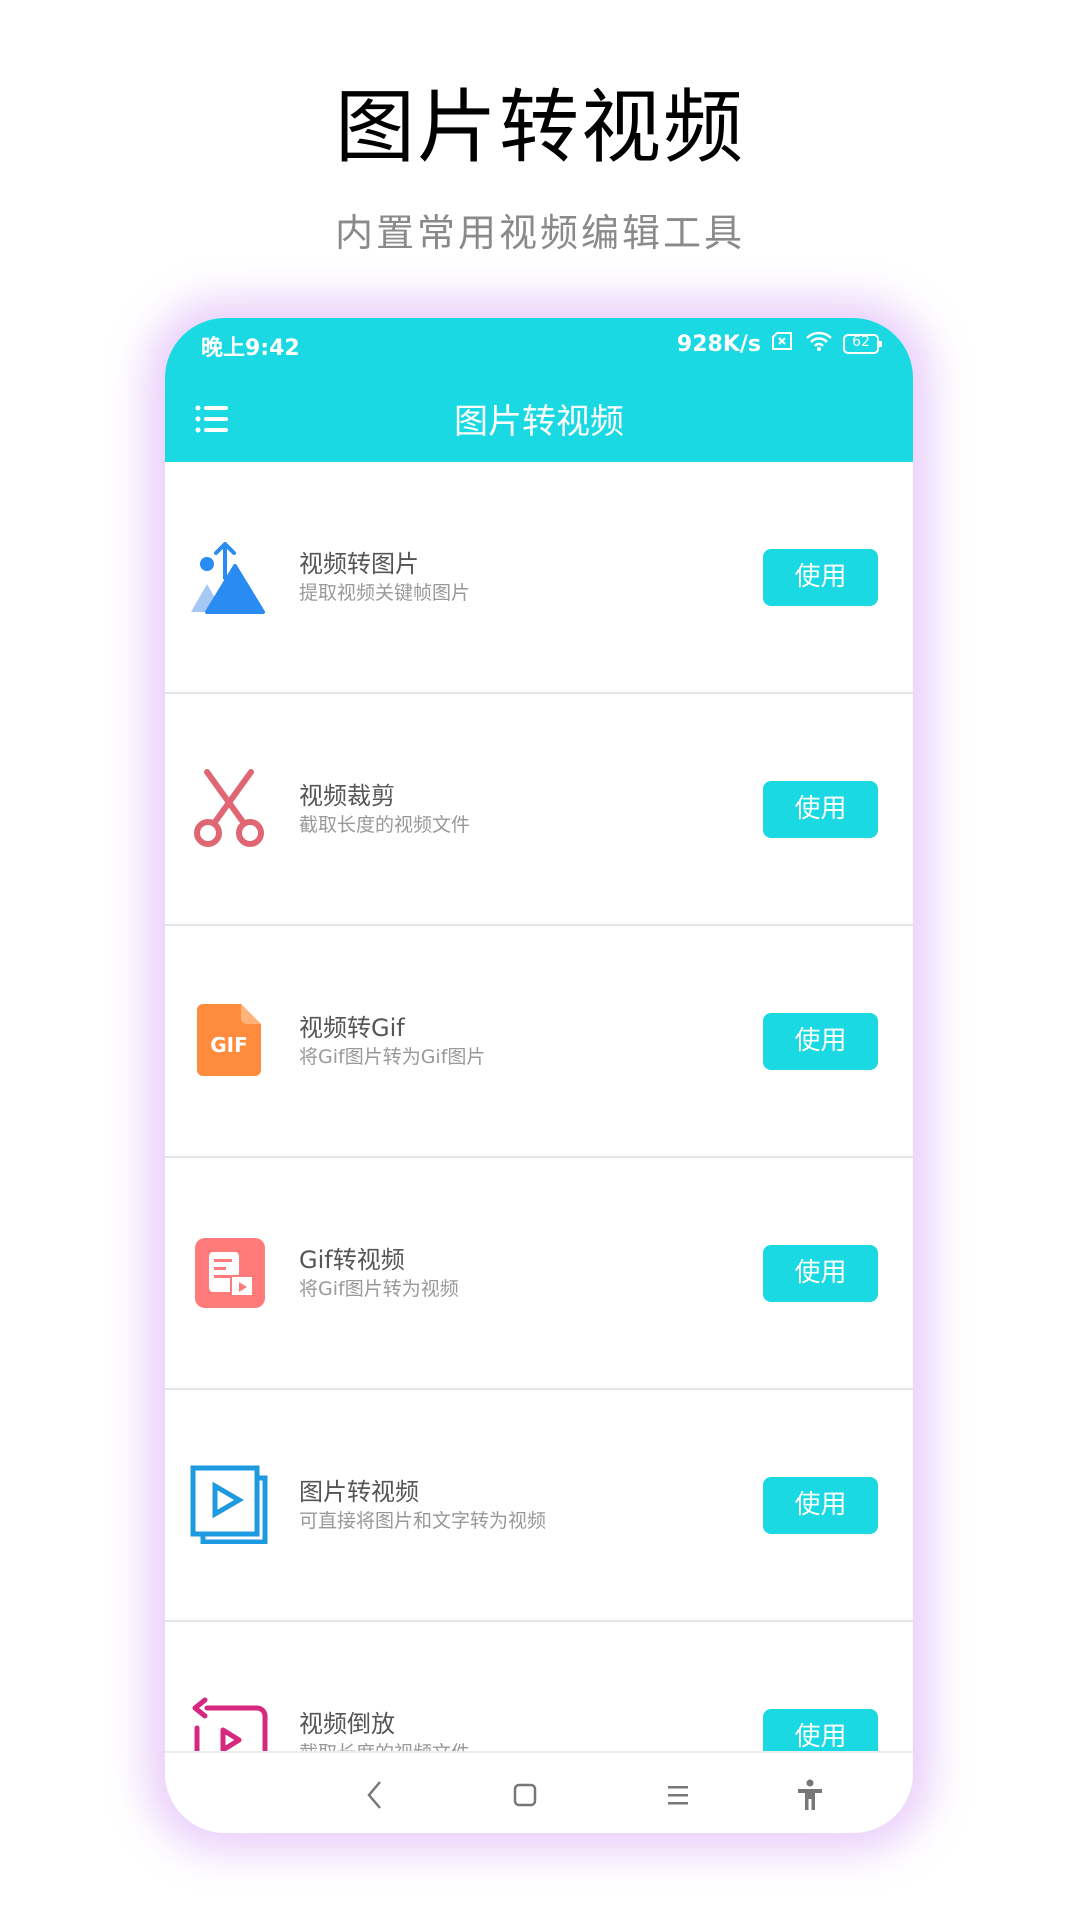 The width and height of the screenshot is (1080, 1920). What do you see at coordinates (810, 1795) in the screenshot?
I see `accessibility-icon` at bounding box center [810, 1795].